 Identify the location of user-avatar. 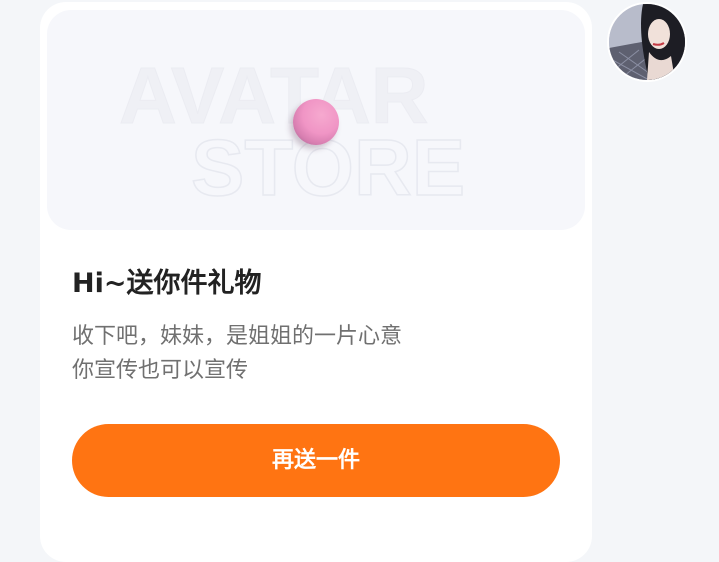
(647, 42).